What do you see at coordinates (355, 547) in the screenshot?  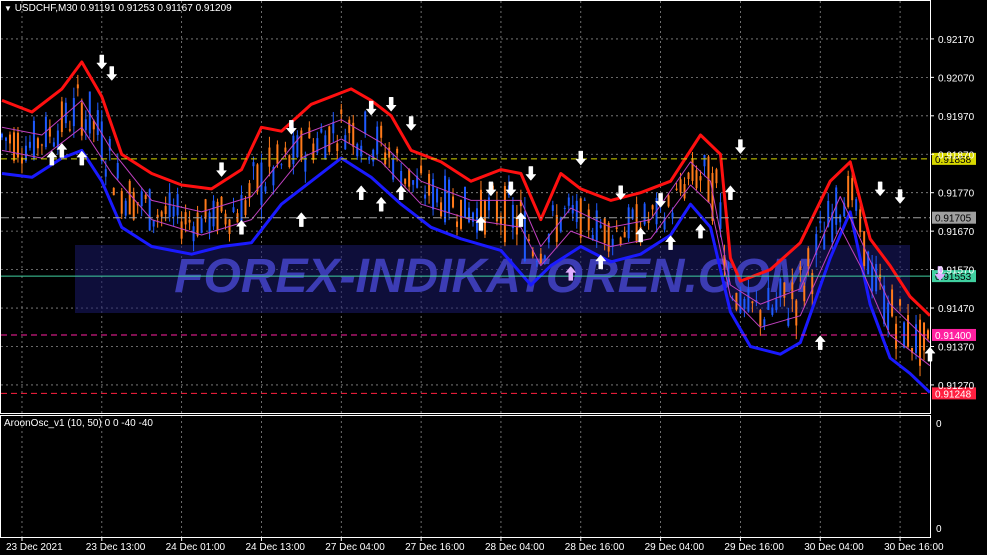 I see `x-tick-label: 27 Dec 04:00` at bounding box center [355, 547].